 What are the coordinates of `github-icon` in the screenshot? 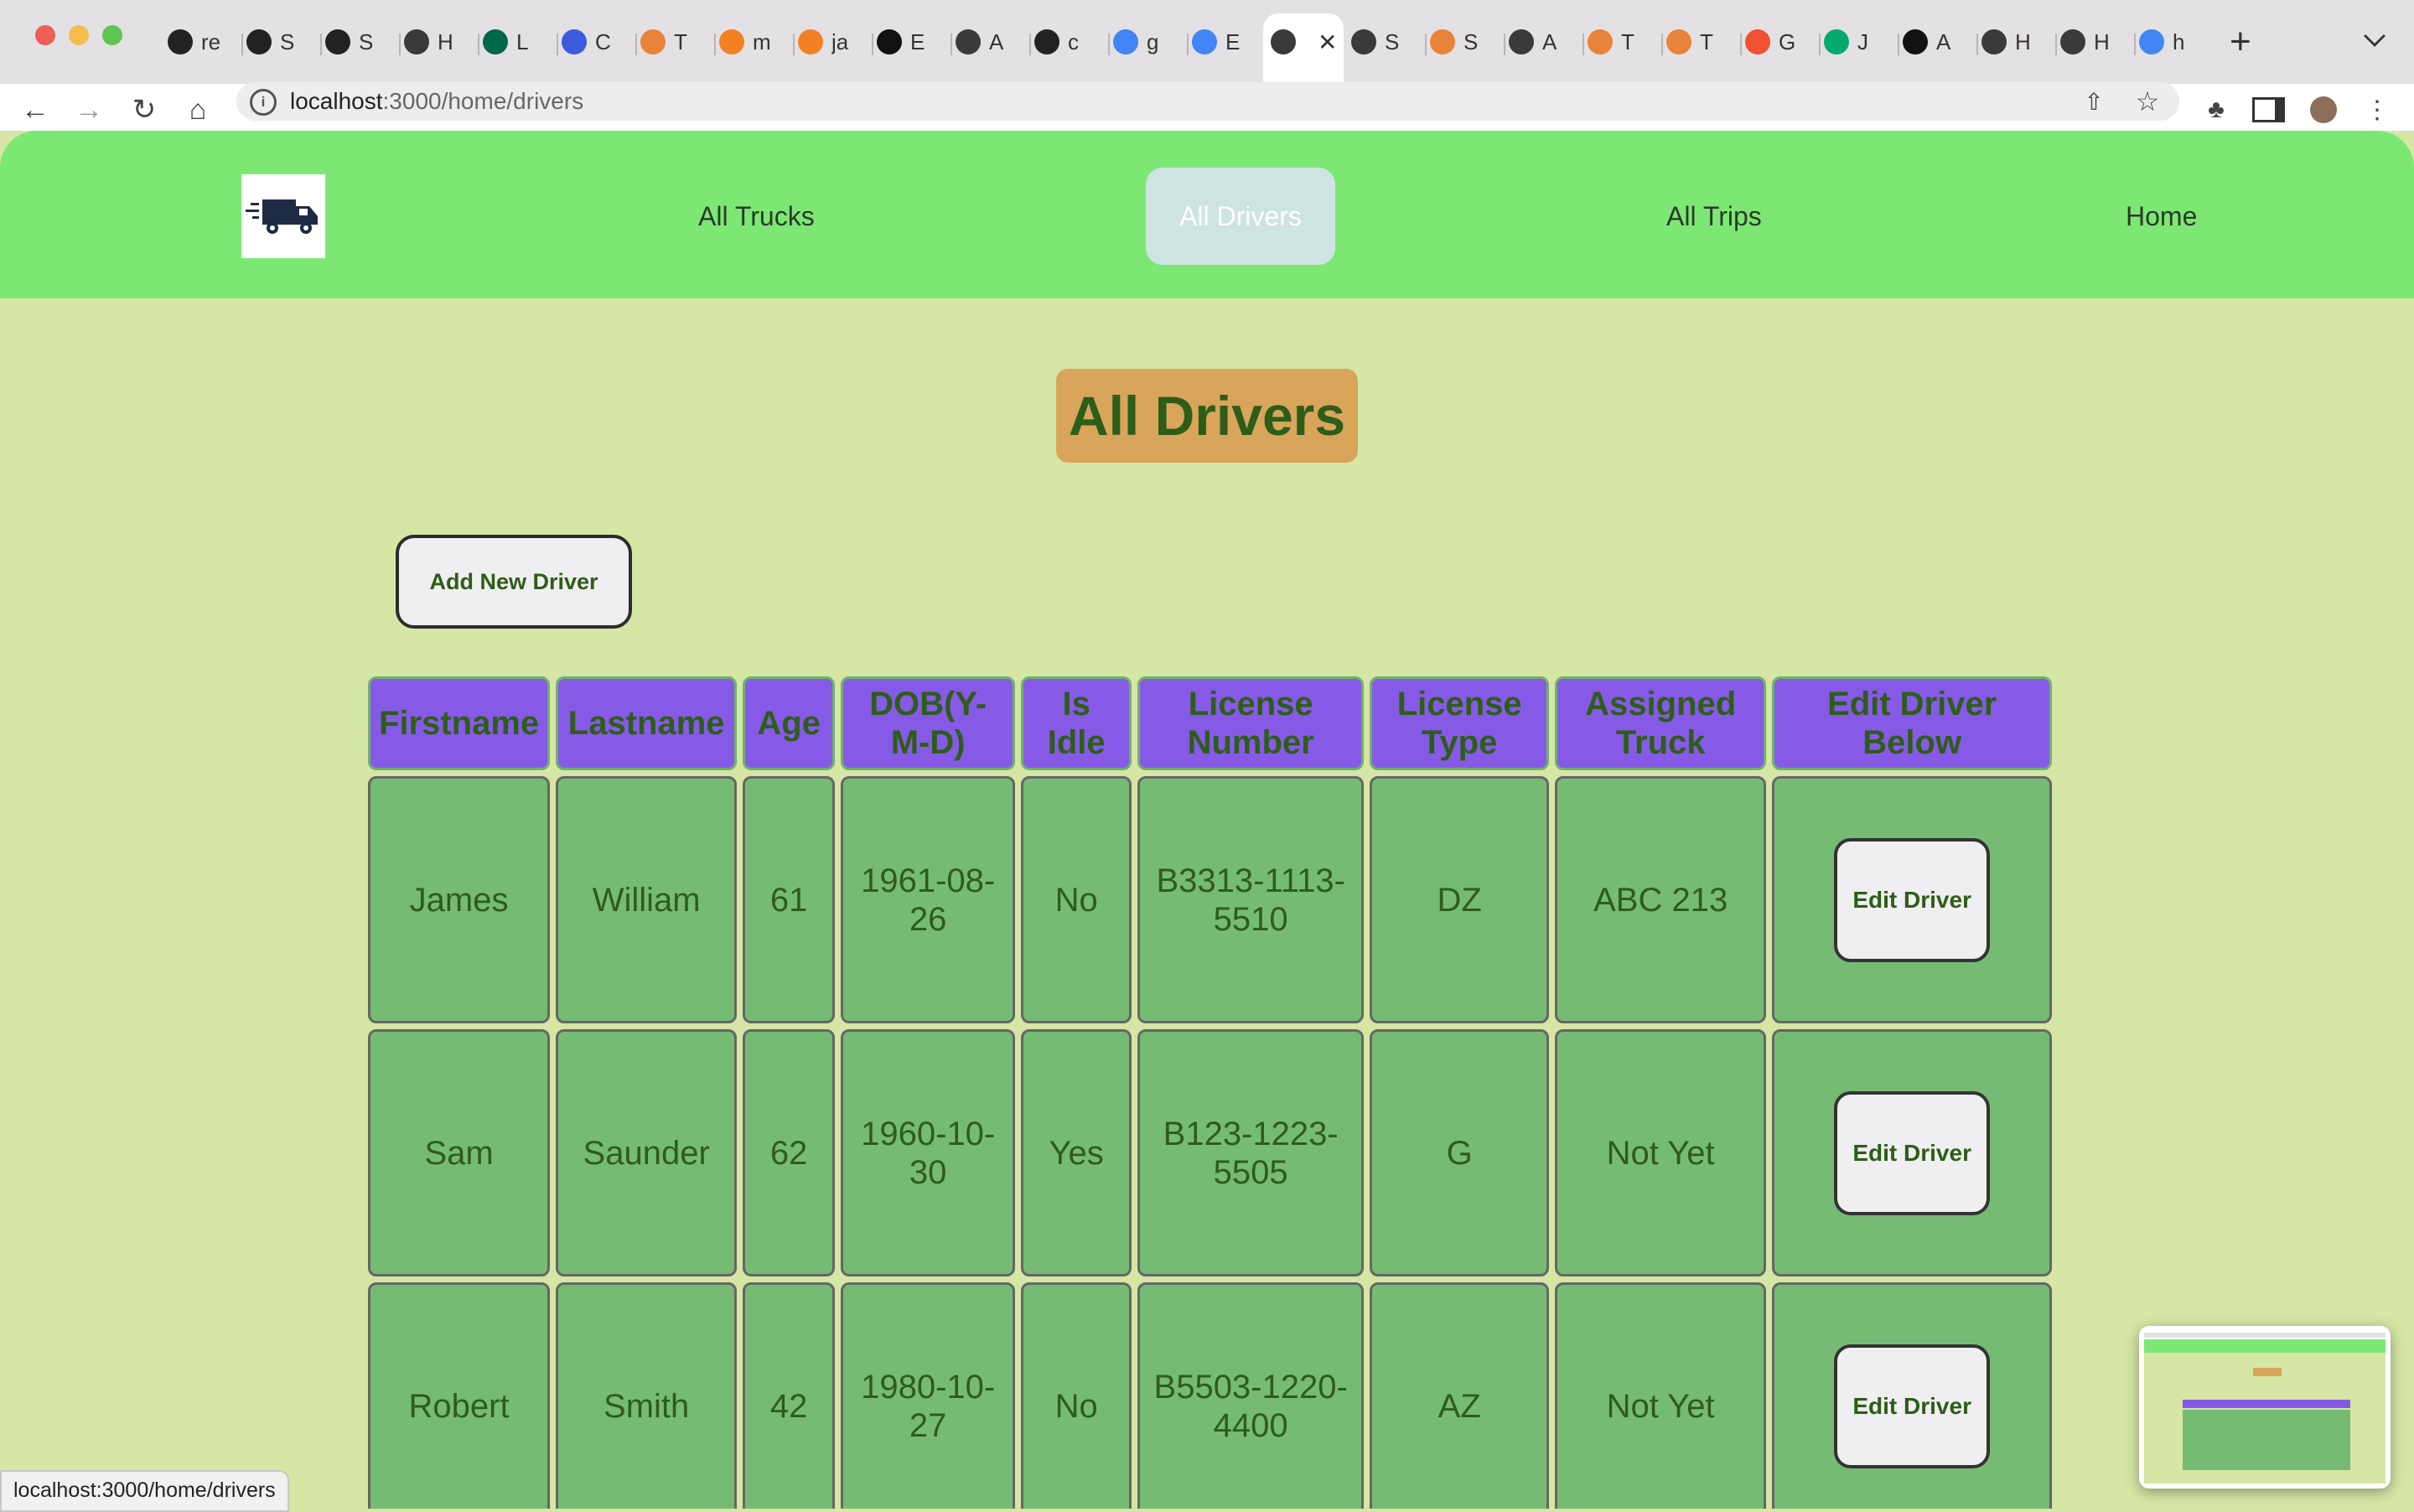 It's located at (259, 41).